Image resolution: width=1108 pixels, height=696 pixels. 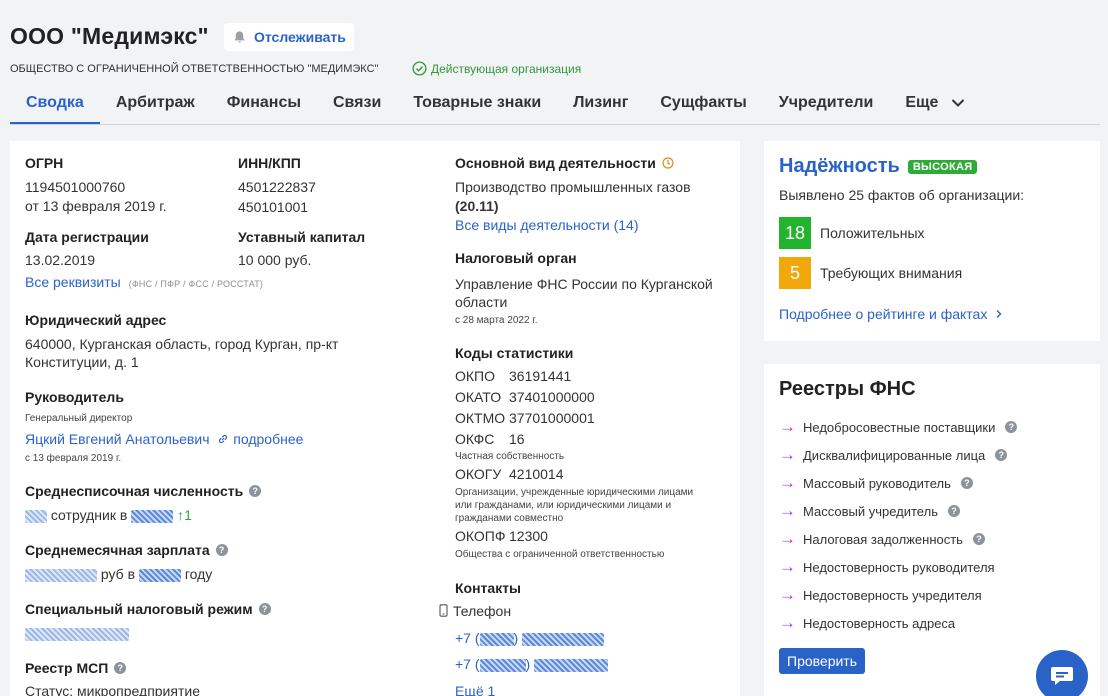 I want to click on okfs-value: 16, so click(x=517, y=439).